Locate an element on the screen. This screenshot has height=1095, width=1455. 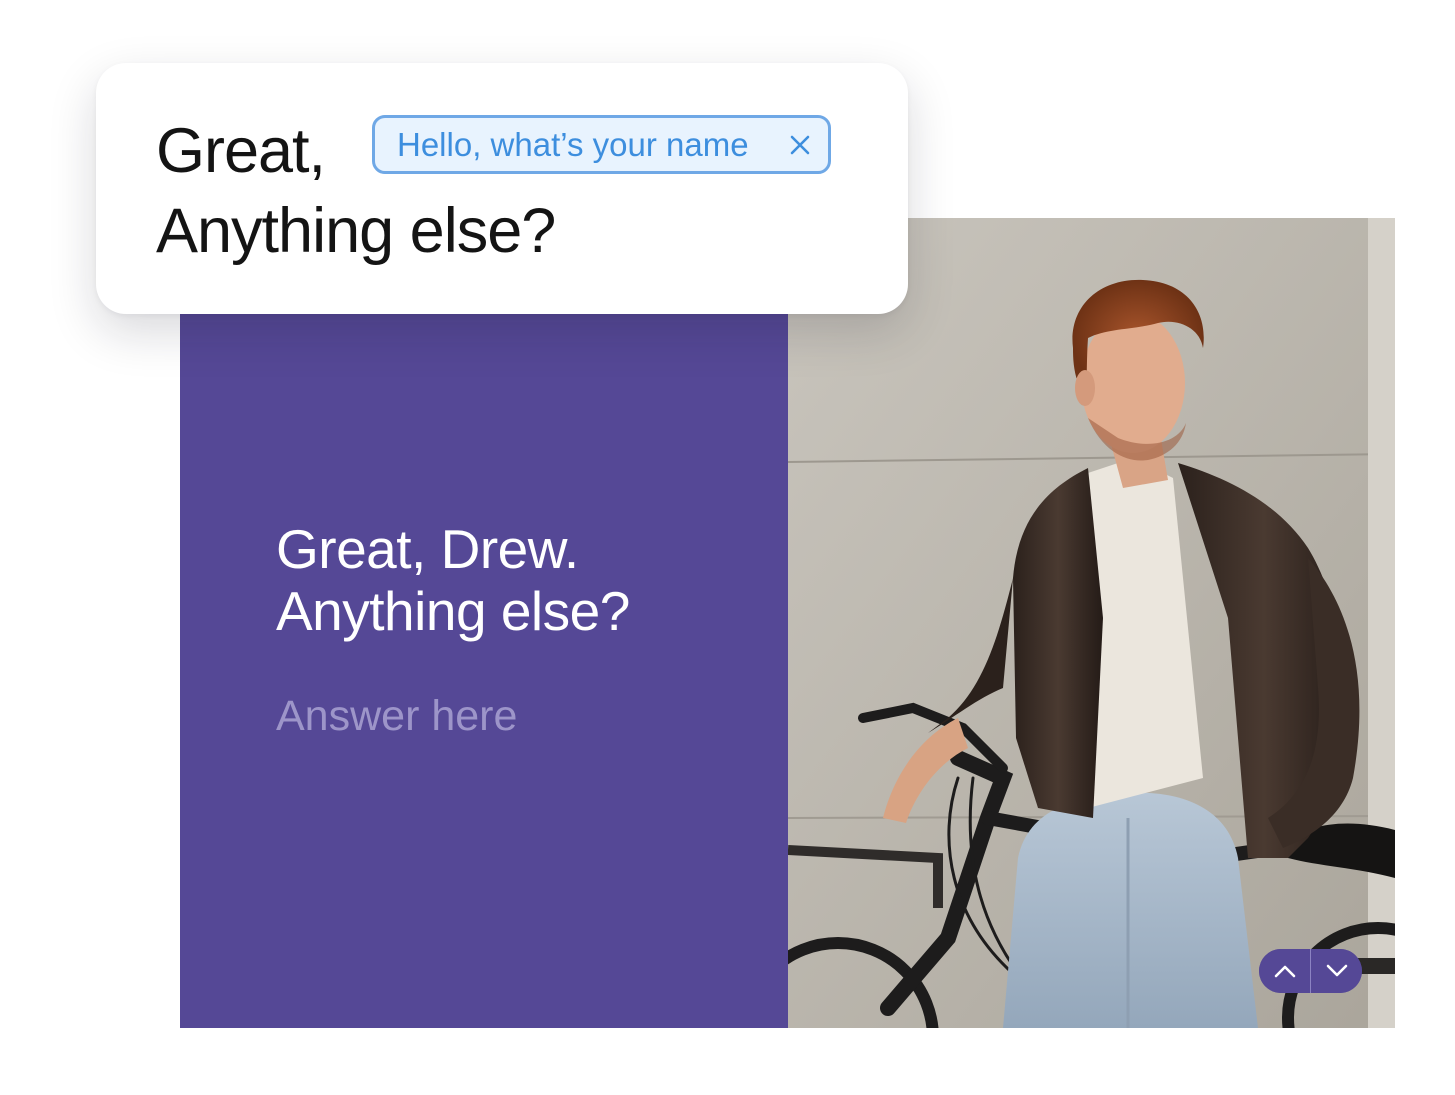
recall-variable-chip: Hello, what’s your name is located at coordinates (601, 144).